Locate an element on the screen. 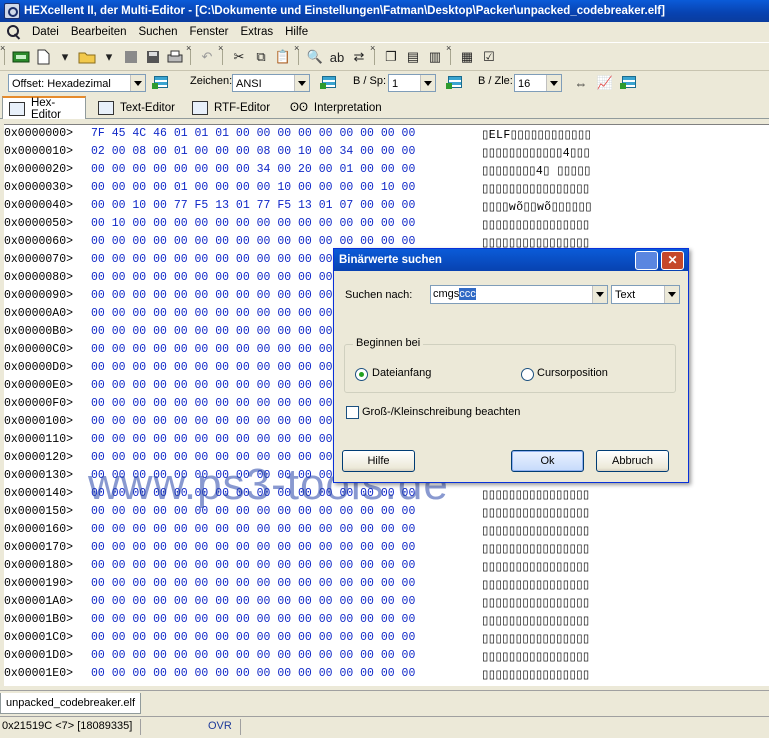 The height and width of the screenshot is (738, 769). charset-select: ANSI is located at coordinates (271, 83).